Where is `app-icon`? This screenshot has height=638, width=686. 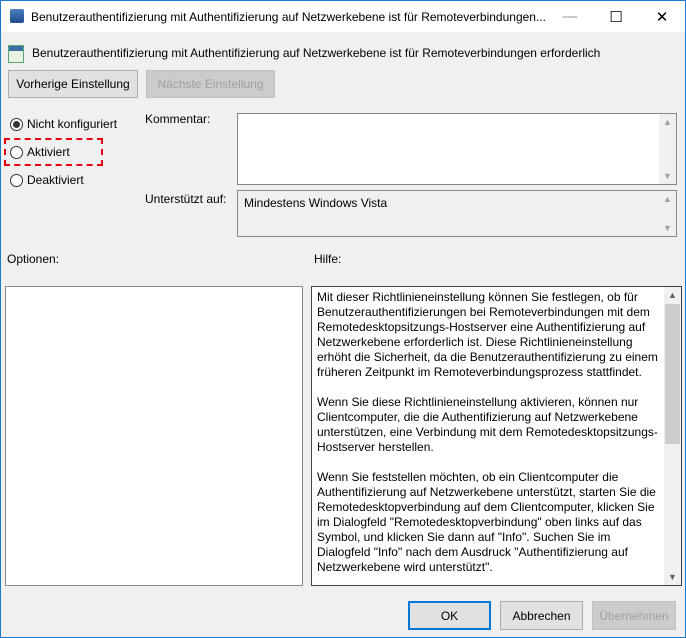
app-icon is located at coordinates (17, 16).